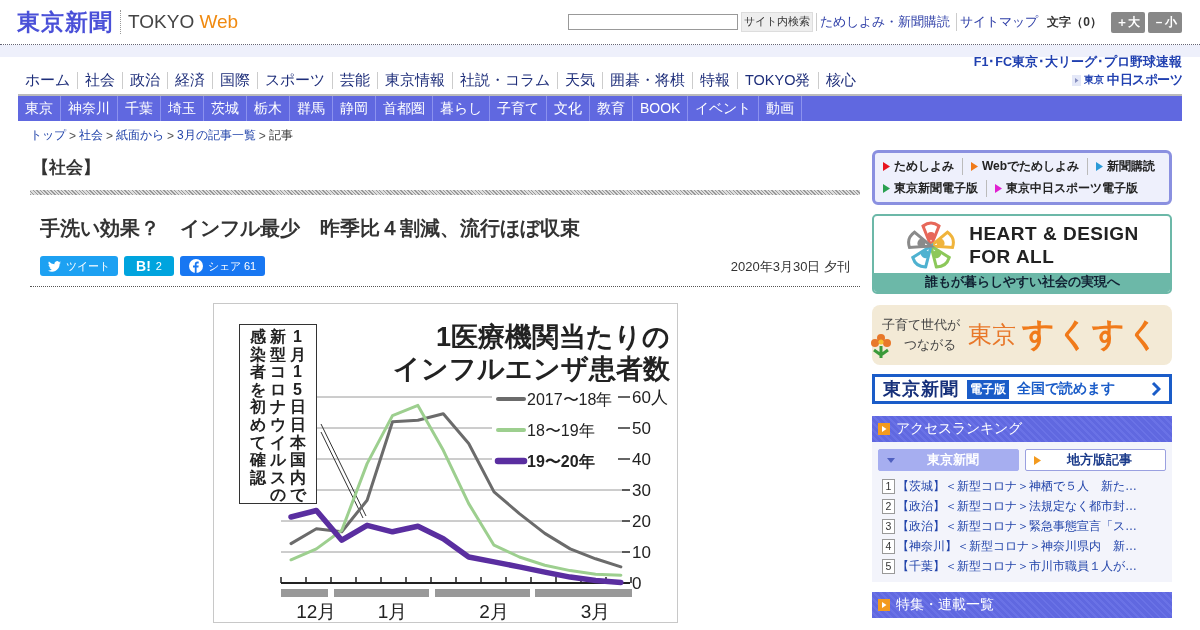 The width and height of the screenshot is (1200, 630). I want to click on newspaper-logo: 東京新聞, so click(921, 389).